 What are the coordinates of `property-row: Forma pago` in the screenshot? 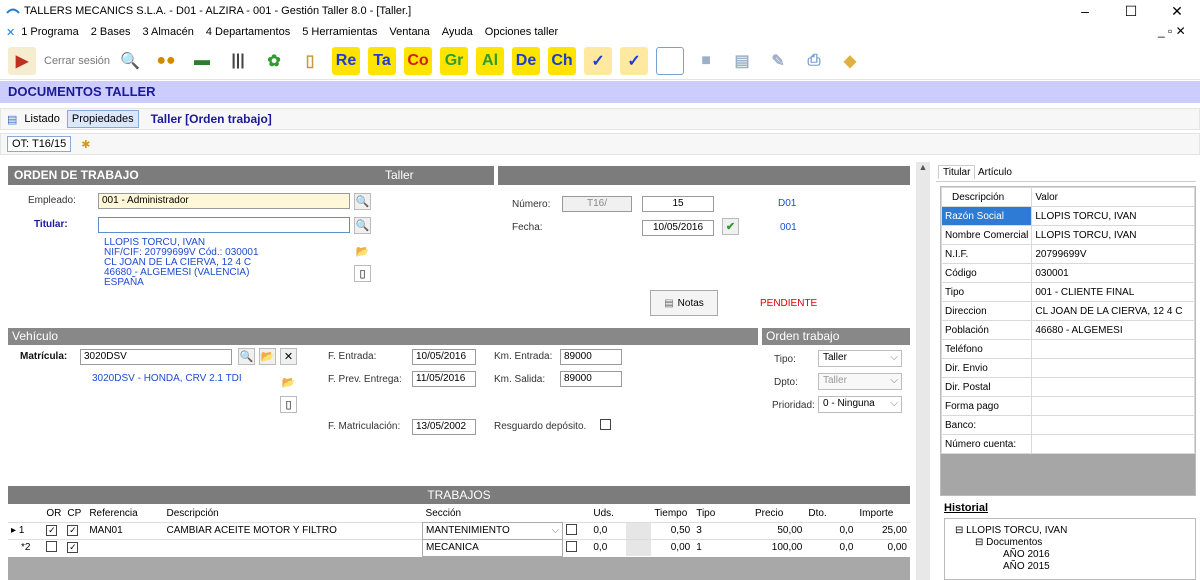 It's located at (1067, 406).